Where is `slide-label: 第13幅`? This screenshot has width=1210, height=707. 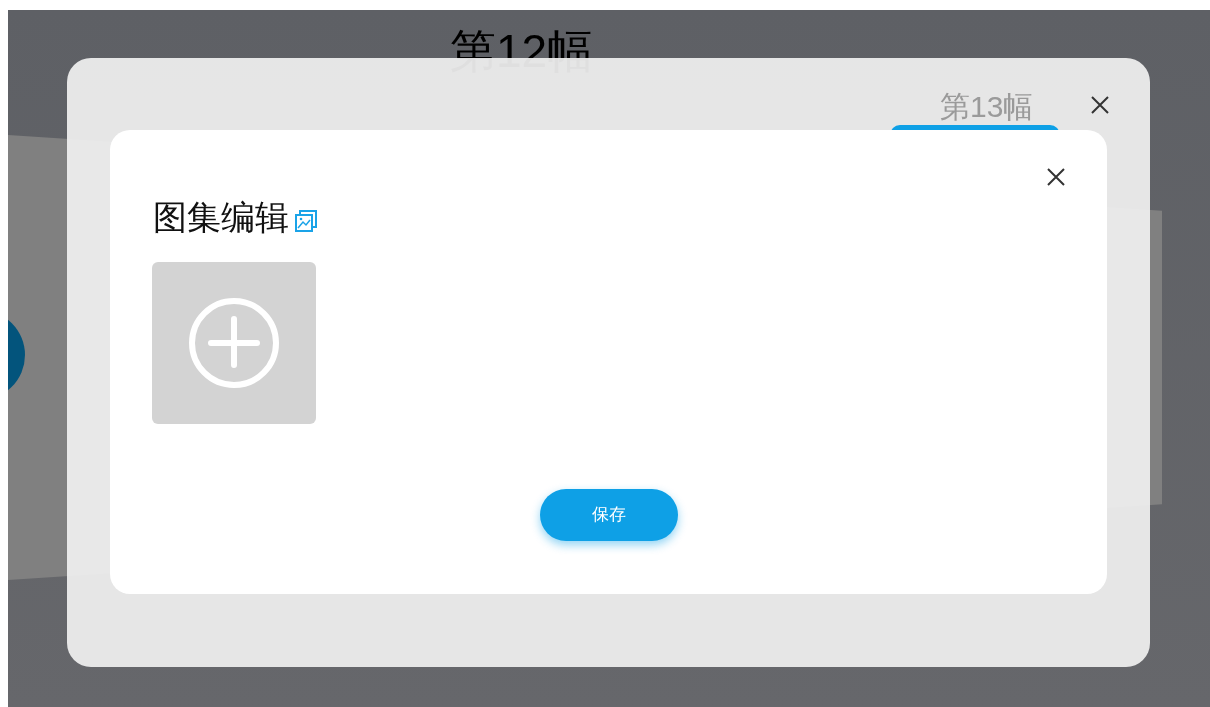
slide-label: 第13幅 is located at coordinates (987, 107).